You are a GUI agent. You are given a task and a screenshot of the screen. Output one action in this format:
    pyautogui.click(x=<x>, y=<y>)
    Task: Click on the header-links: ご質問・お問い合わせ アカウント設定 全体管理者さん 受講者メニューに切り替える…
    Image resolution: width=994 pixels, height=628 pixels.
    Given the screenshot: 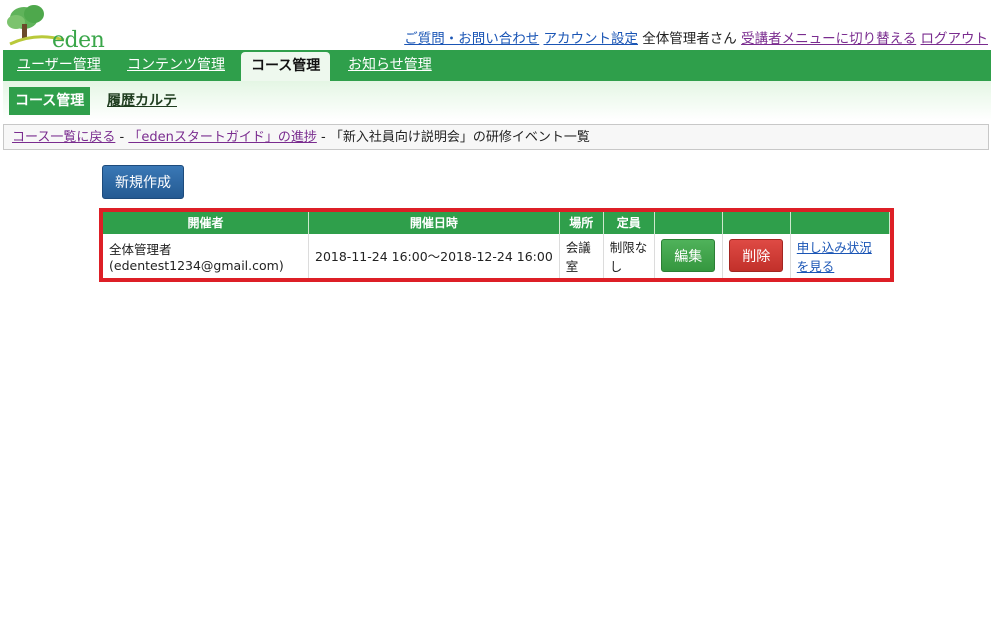 What is the action you would take?
    pyautogui.click(x=696, y=37)
    